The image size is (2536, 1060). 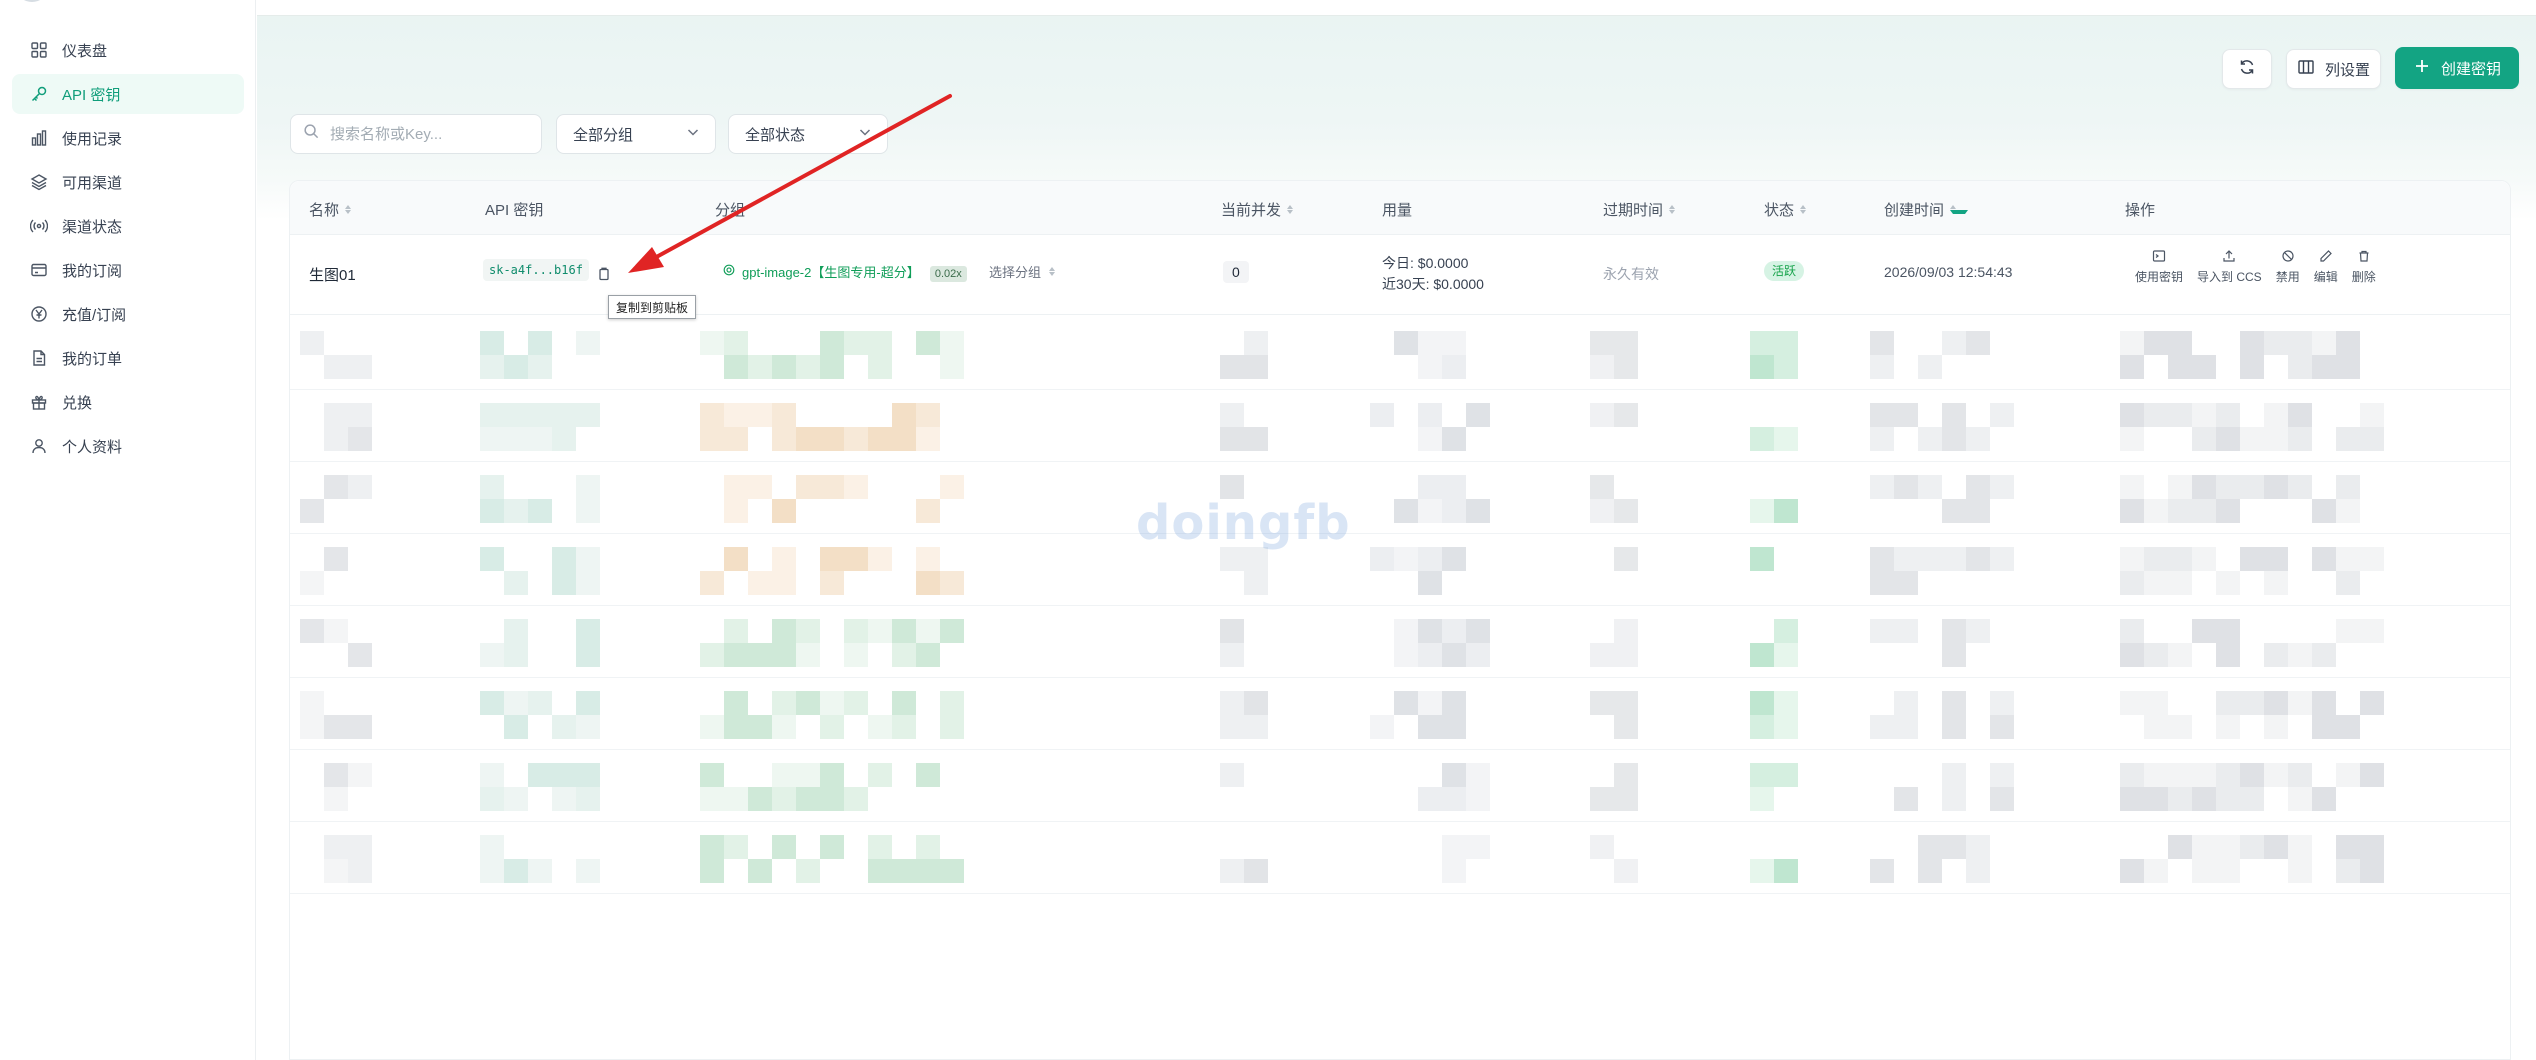 What do you see at coordinates (1926, 209) in the screenshot?
I see `column-header-created: 创建时间` at bounding box center [1926, 209].